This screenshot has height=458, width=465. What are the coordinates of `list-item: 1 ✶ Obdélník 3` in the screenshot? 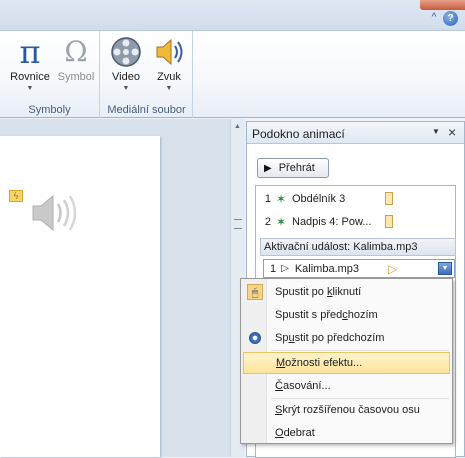 It's located at (355, 199).